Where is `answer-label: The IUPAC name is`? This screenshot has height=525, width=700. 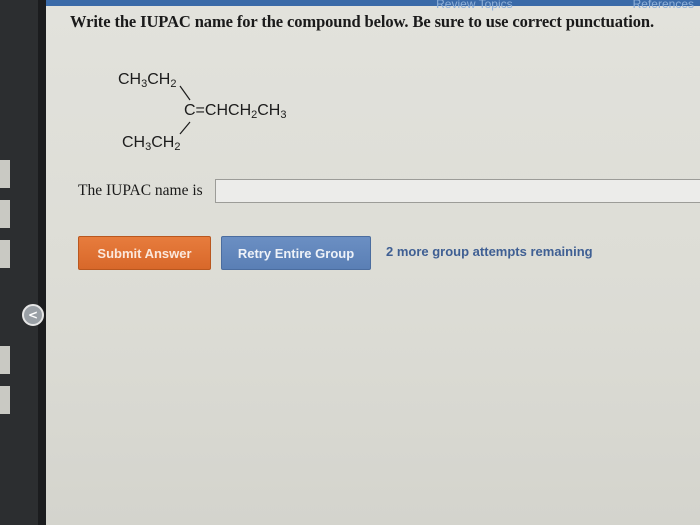 answer-label: The IUPAC name is is located at coordinates (140, 190).